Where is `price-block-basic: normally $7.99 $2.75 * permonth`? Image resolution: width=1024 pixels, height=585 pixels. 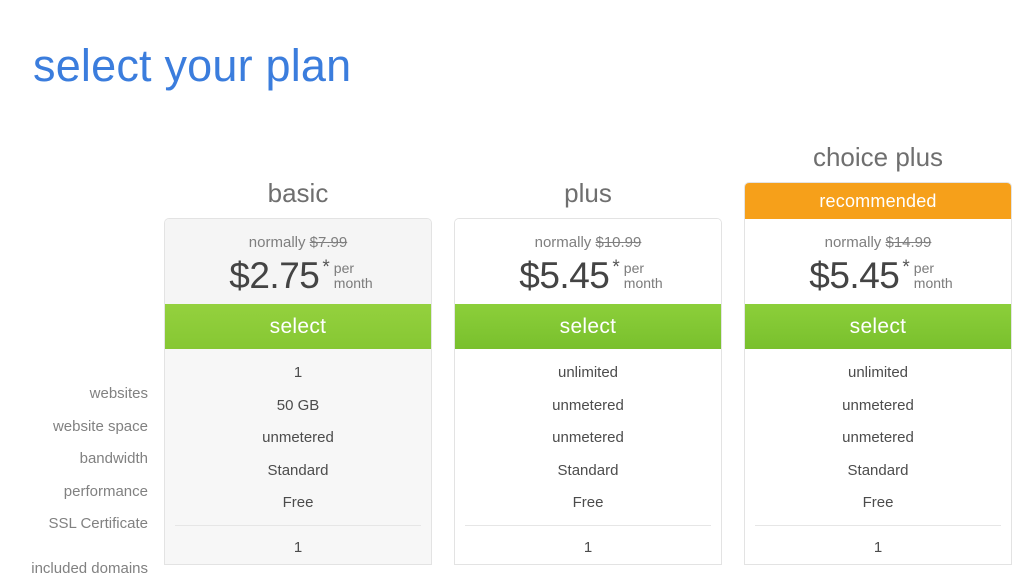 price-block-basic: normally $7.99 $2.75 * permonth is located at coordinates (298, 261).